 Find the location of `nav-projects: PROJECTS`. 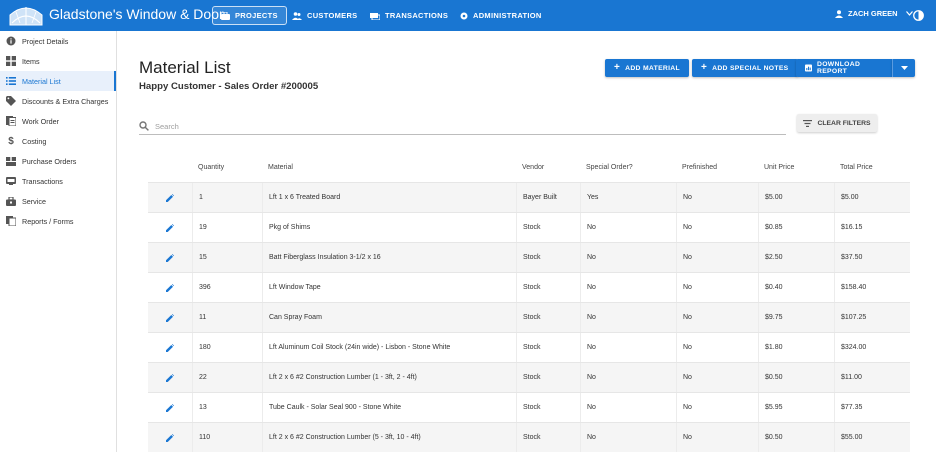

nav-projects: PROJECTS is located at coordinates (249, 15).